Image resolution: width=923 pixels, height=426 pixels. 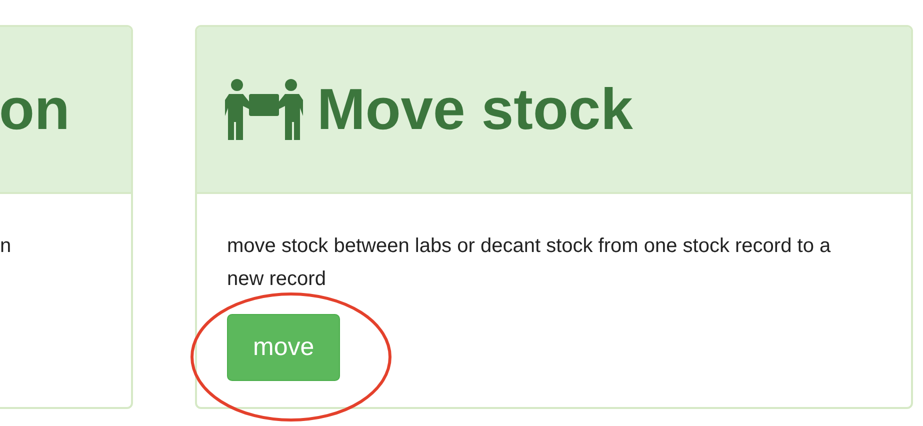 What do you see at coordinates (529, 263) in the screenshot?
I see `card-description: move stock between labs or decant stock from one stock record to a new record` at bounding box center [529, 263].